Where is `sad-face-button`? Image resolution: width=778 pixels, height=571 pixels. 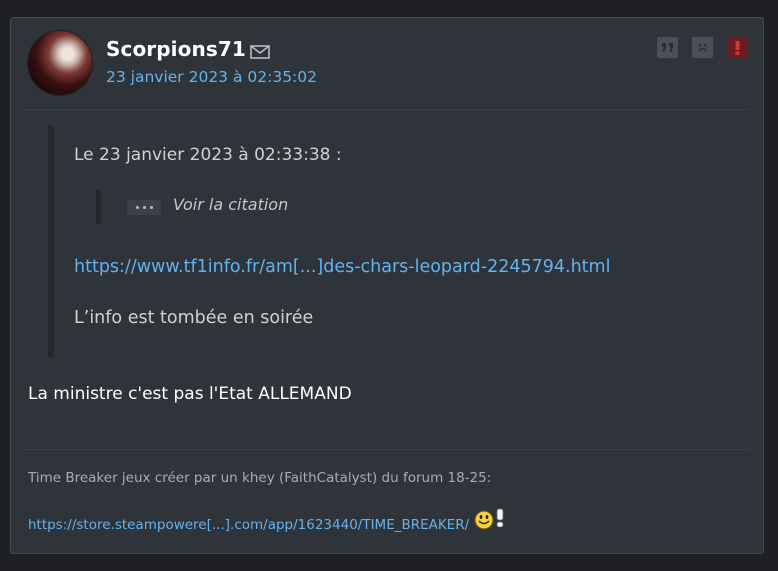
sad-face-button is located at coordinates (702, 47).